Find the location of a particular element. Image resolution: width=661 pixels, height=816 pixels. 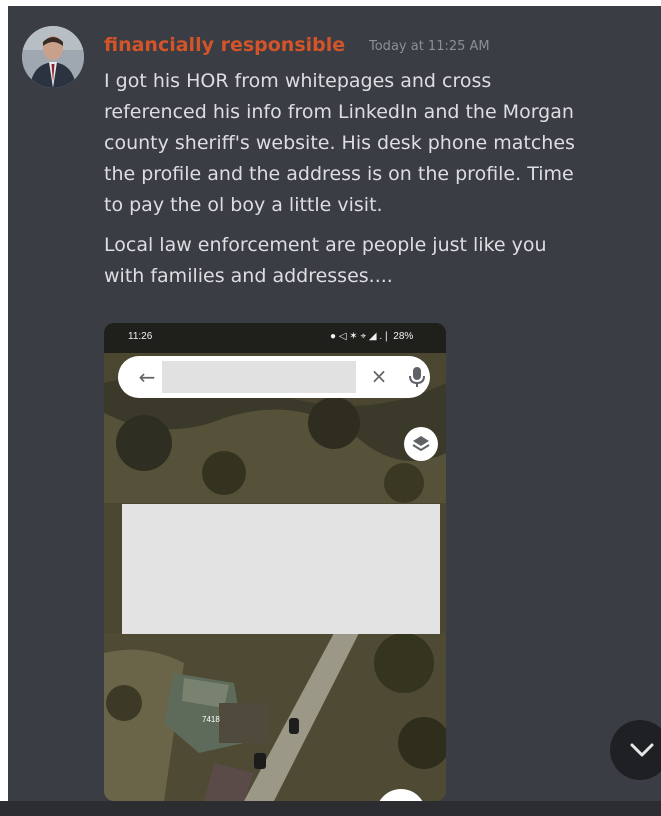

message-line: to pay the ol boy a little visit. is located at coordinates (243, 205).